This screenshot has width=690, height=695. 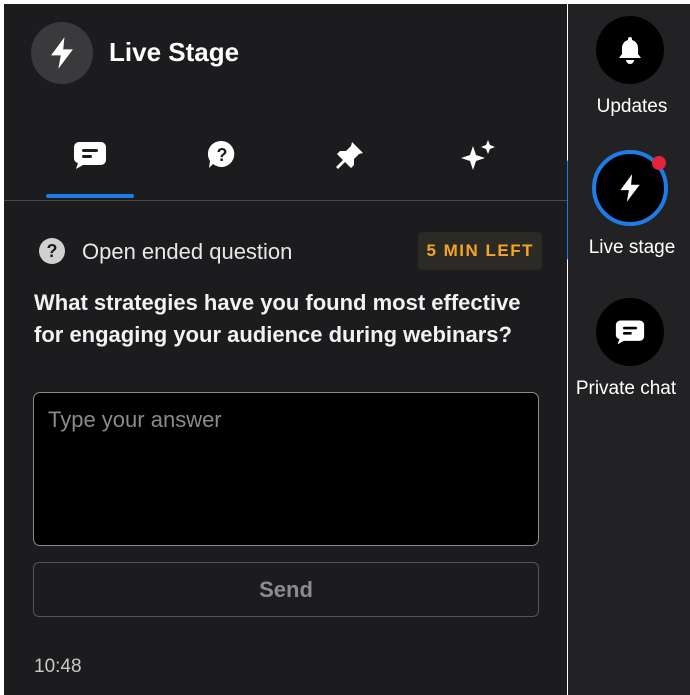 I want to click on tab-pinned, so click(x=350, y=157).